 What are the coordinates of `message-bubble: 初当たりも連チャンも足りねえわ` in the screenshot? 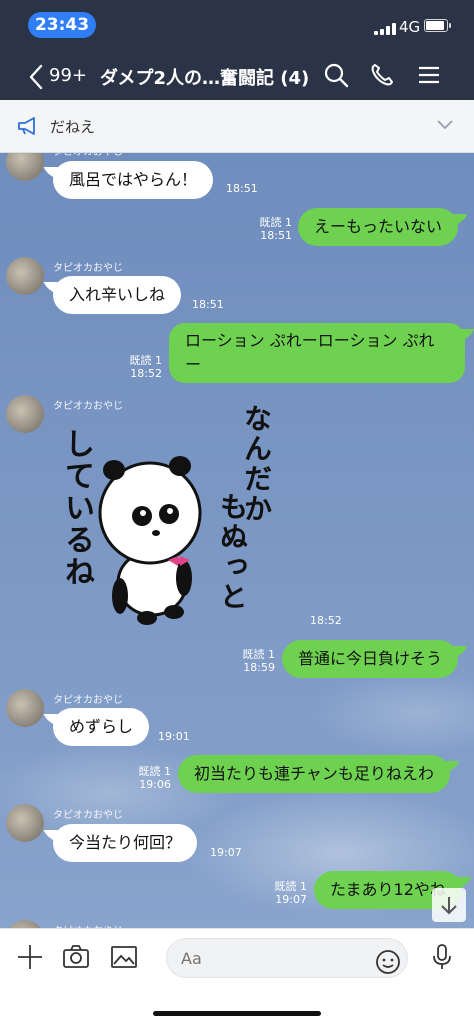 It's located at (314, 774).